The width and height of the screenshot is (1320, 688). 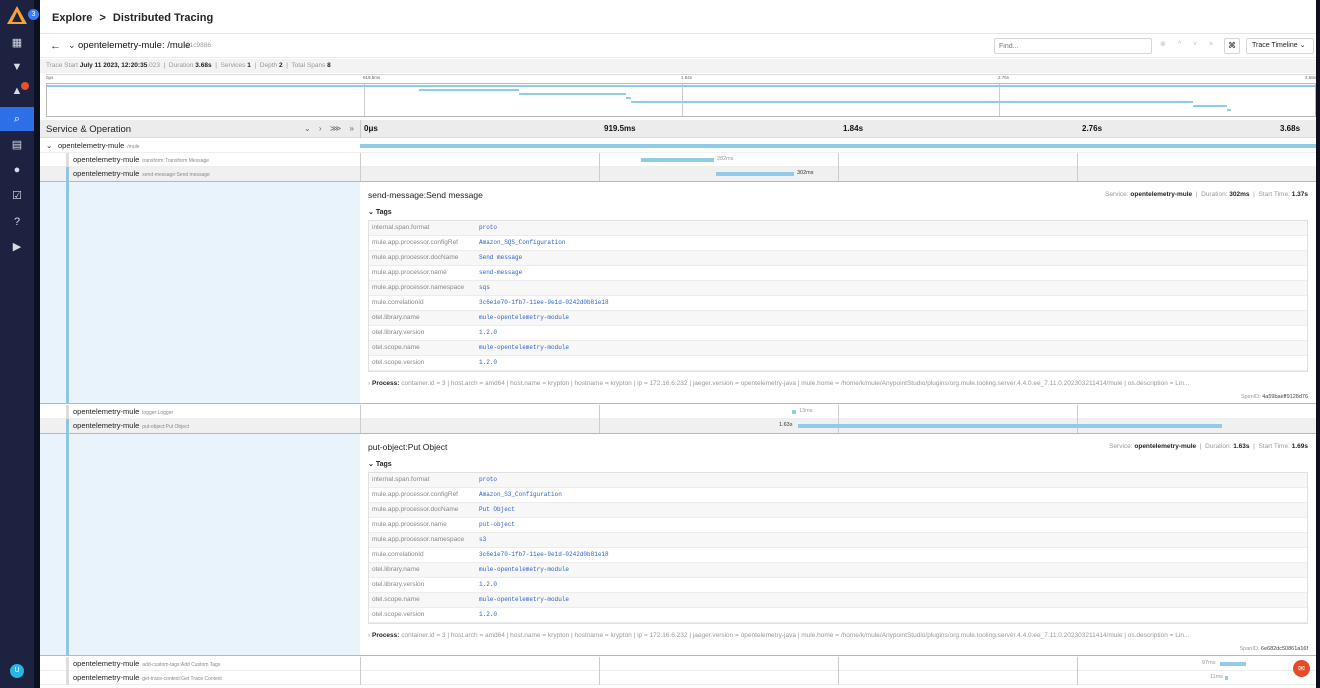 I want to click on minimap: 0μs 919.5ms 1.84s 2.76s 3.68s, so click(x=681, y=96).